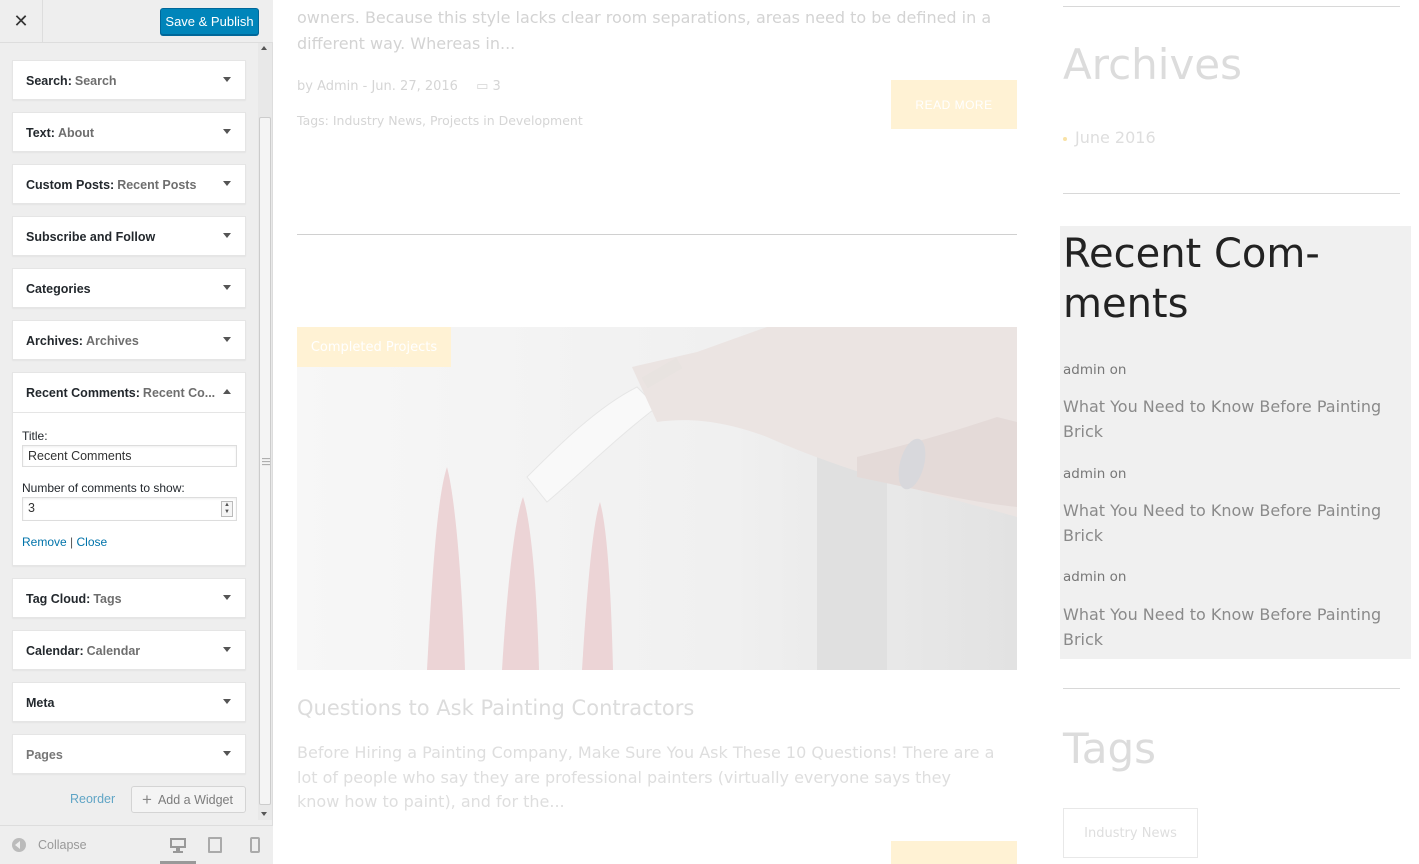  What do you see at coordinates (21, 21) in the screenshot?
I see `close-icon: ✕` at bounding box center [21, 21].